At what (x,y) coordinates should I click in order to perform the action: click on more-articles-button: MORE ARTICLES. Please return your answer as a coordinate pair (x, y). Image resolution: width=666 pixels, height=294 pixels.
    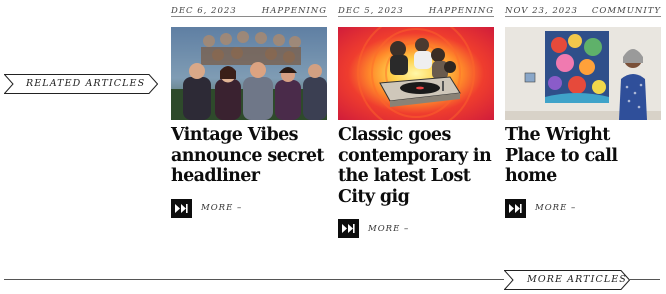
    Looking at the image, I should click on (567, 280).